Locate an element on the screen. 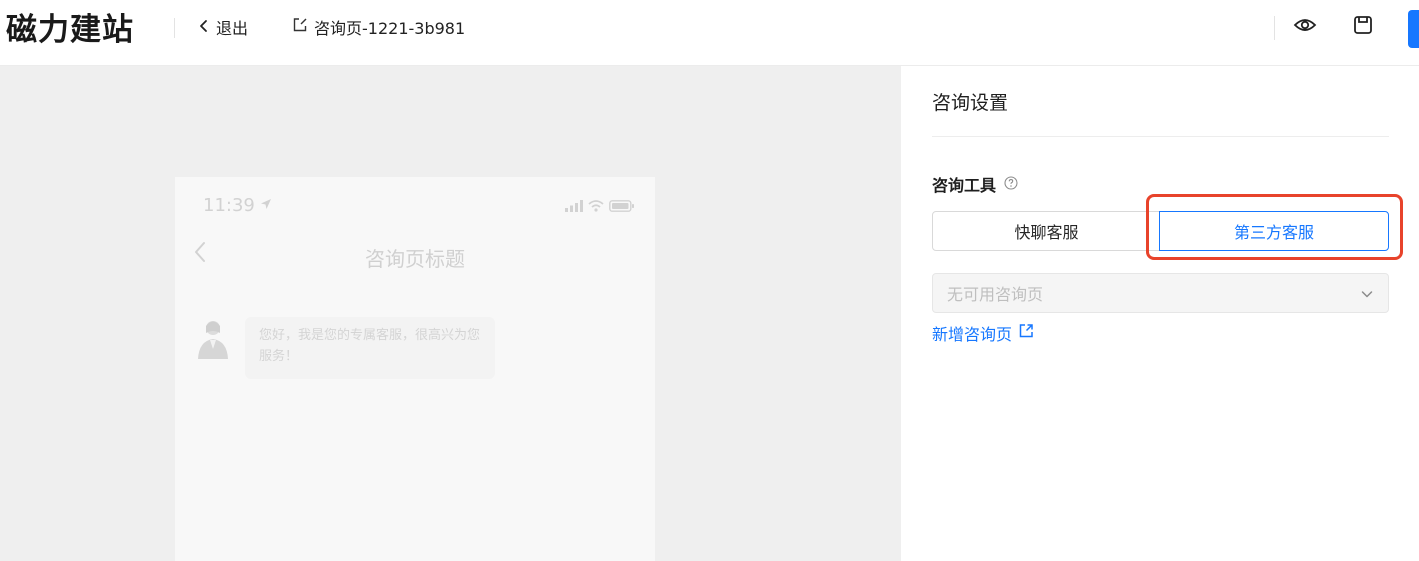 The width and height of the screenshot is (1419, 561). status-icons is located at coordinates (600, 206).